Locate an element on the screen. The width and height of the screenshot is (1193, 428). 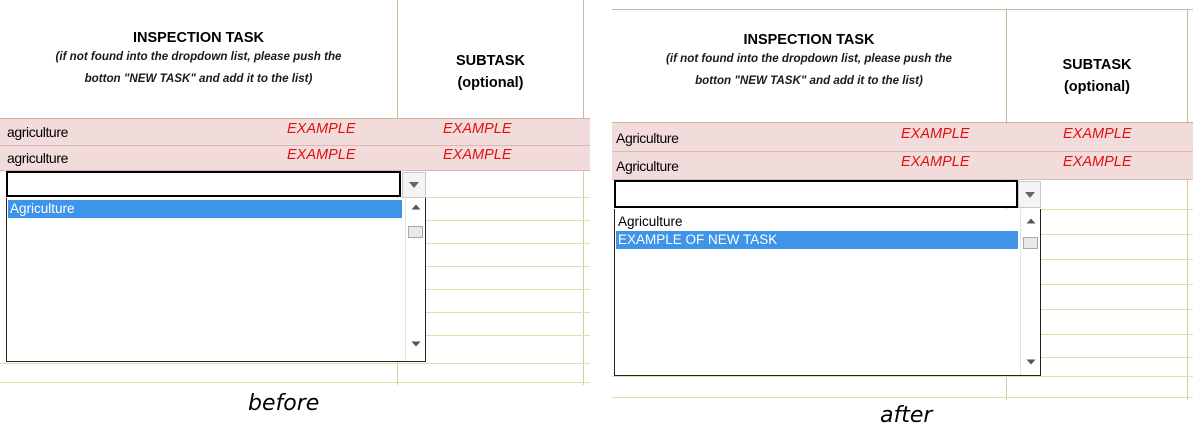
dropdown-listbox: Agriculture is located at coordinates (216, 280).